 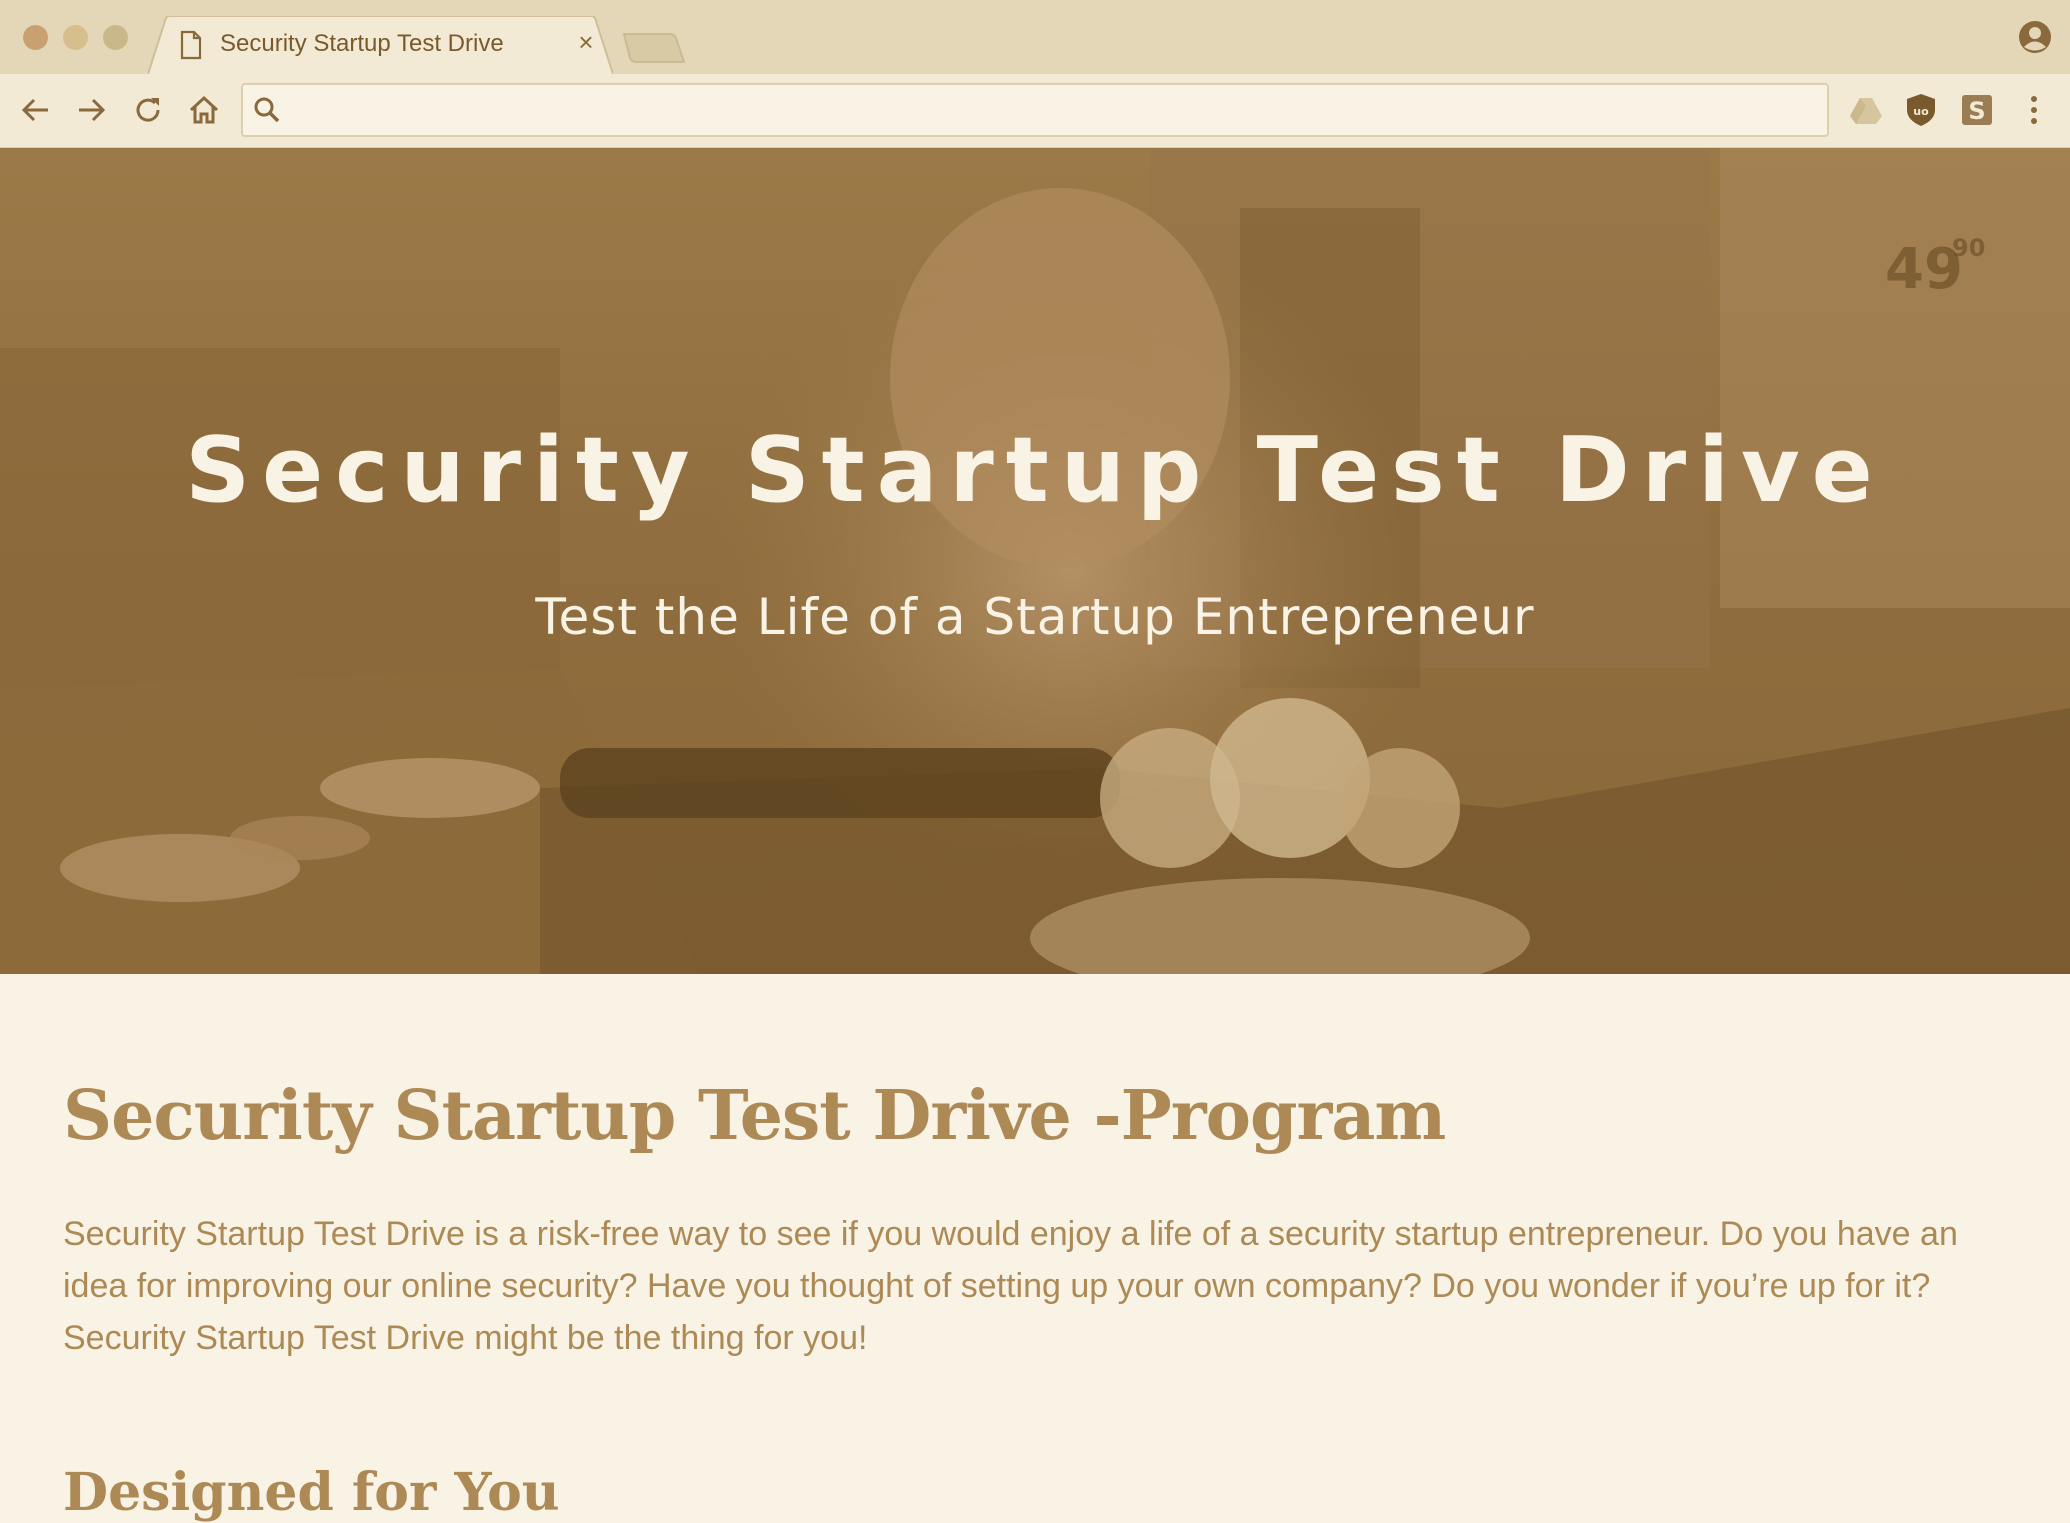 I want to click on window-maximize-button, so click(x=115, y=37).